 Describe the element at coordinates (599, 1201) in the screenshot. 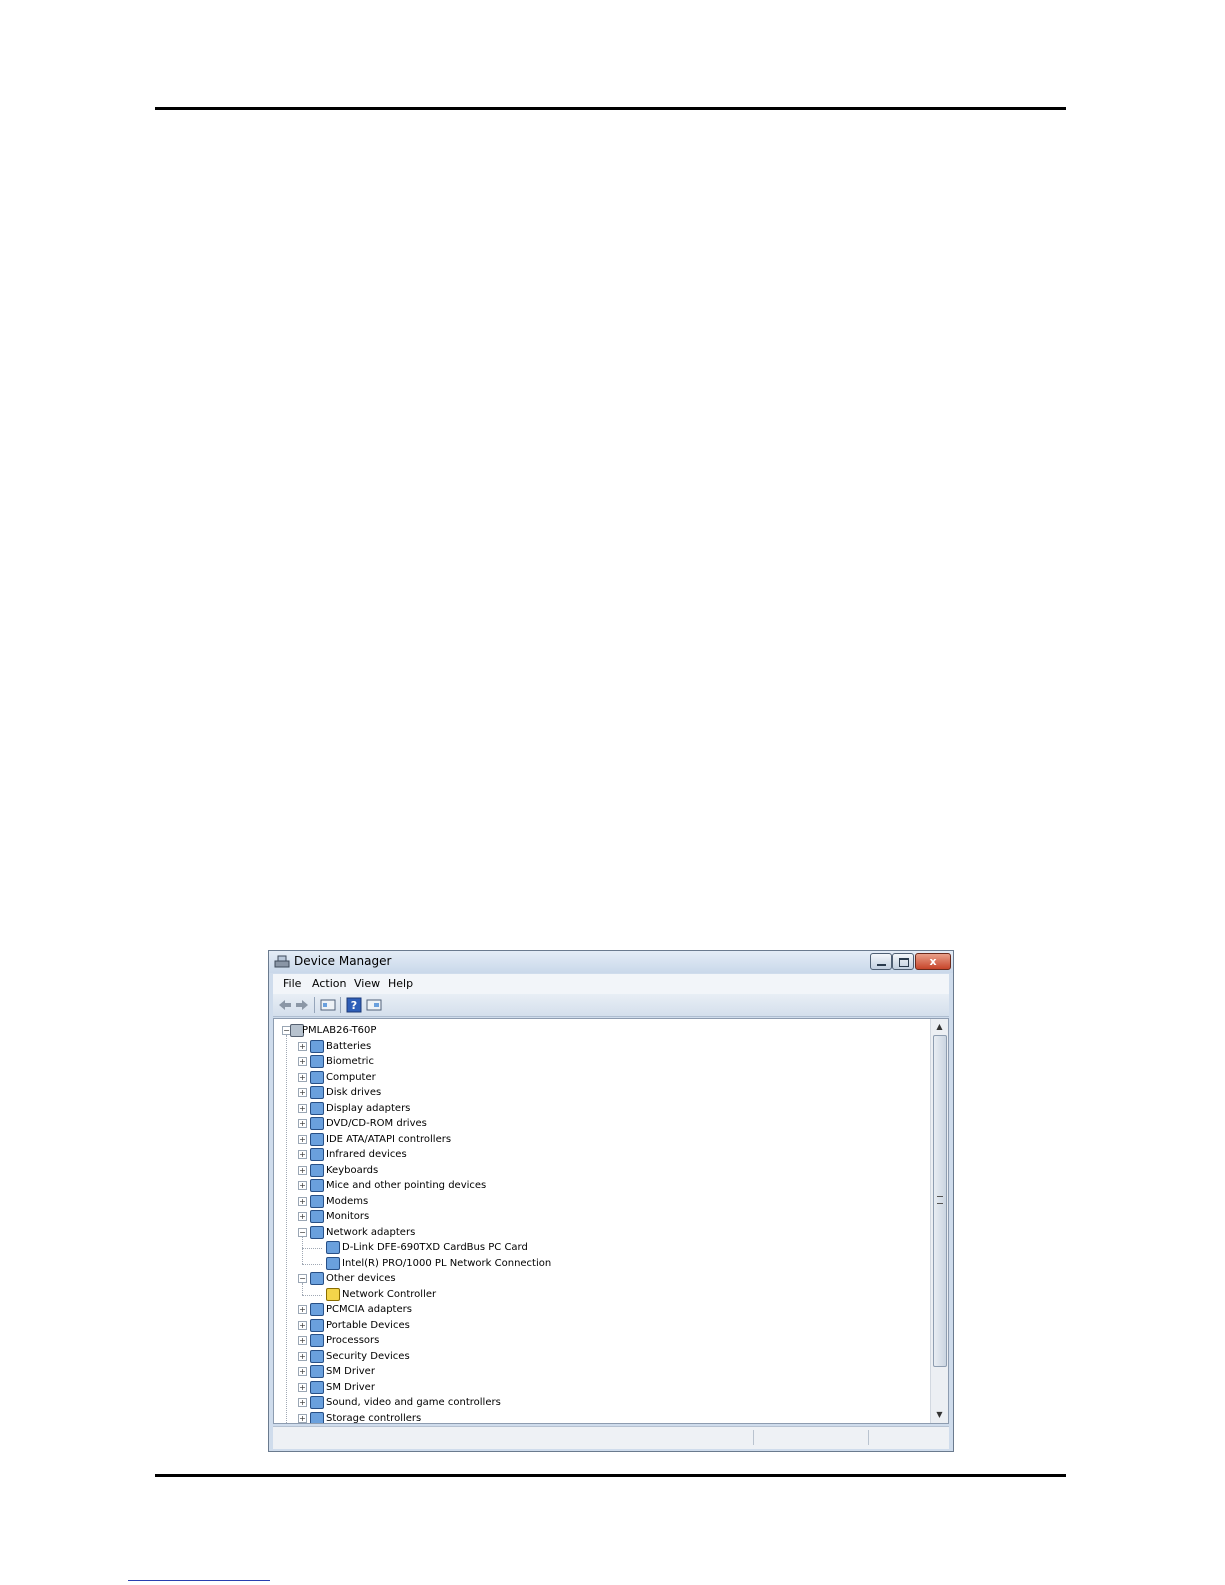

I see `tree-item-modems-10: + Modems` at that location.